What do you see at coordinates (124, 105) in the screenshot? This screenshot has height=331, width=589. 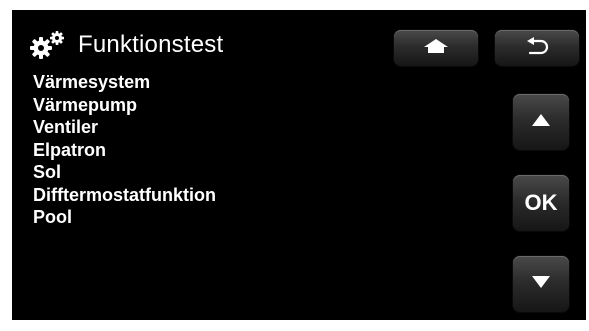 I see `menu-item-varmepump: Värmepump` at bounding box center [124, 105].